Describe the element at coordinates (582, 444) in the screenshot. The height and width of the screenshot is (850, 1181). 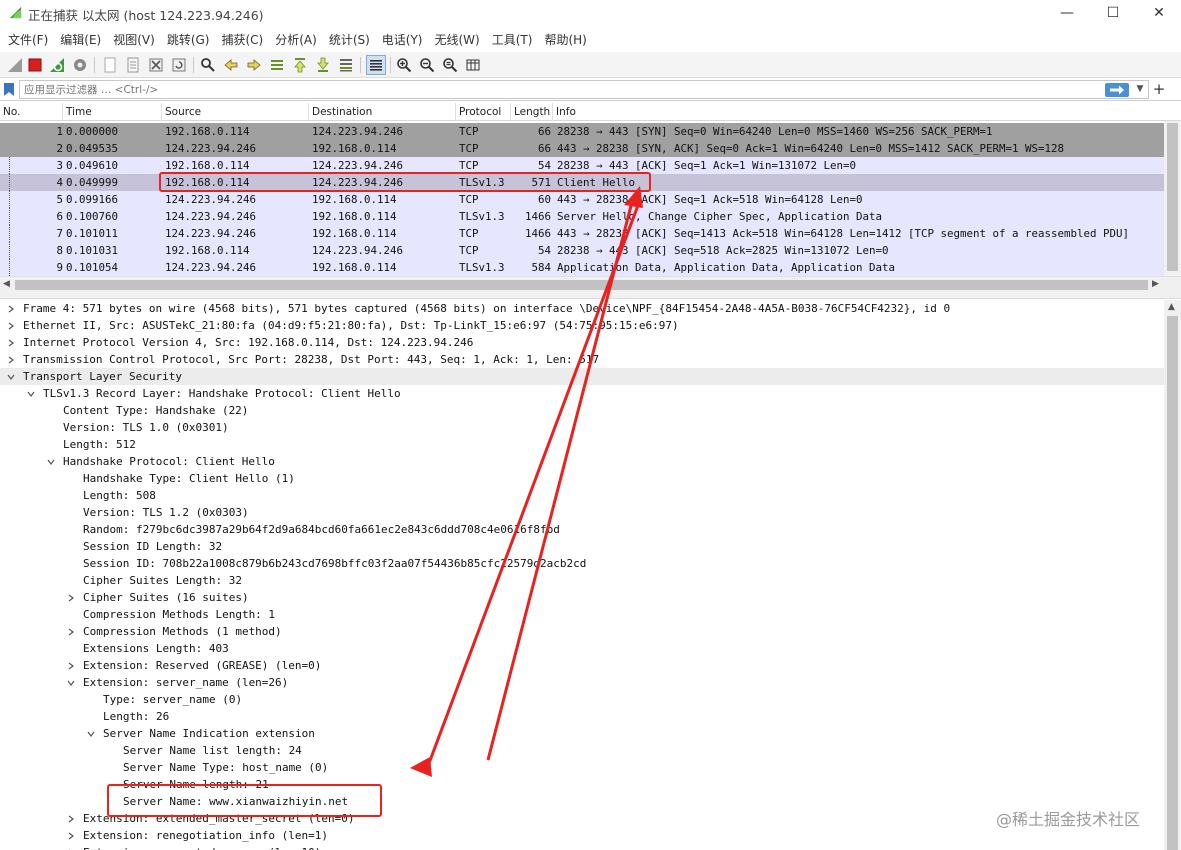
I see `detail-tree-item: Length: 512` at that location.